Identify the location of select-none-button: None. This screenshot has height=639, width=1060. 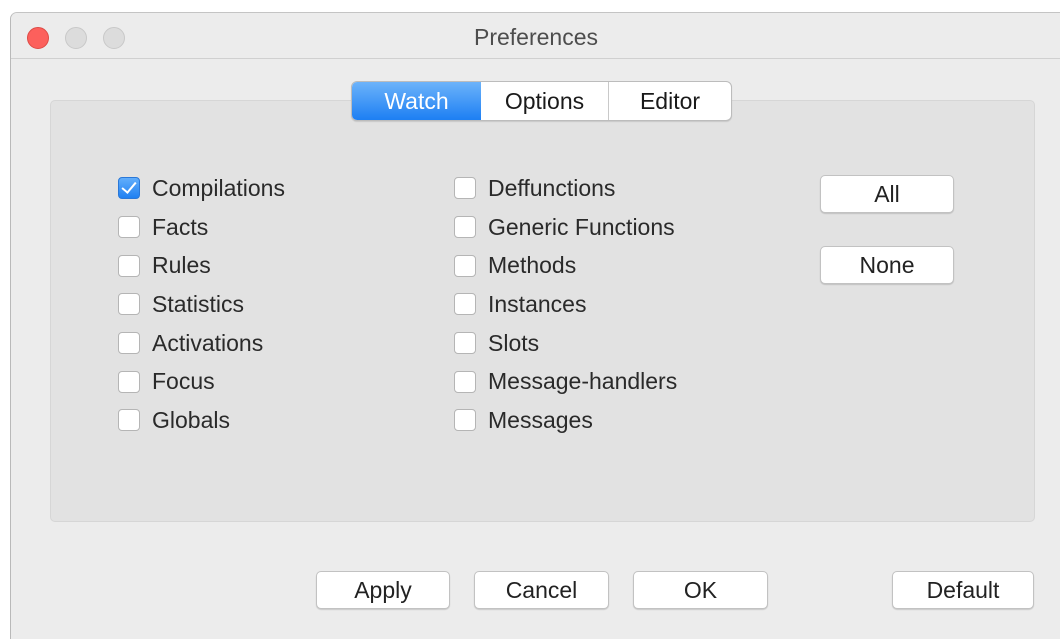
(887, 265).